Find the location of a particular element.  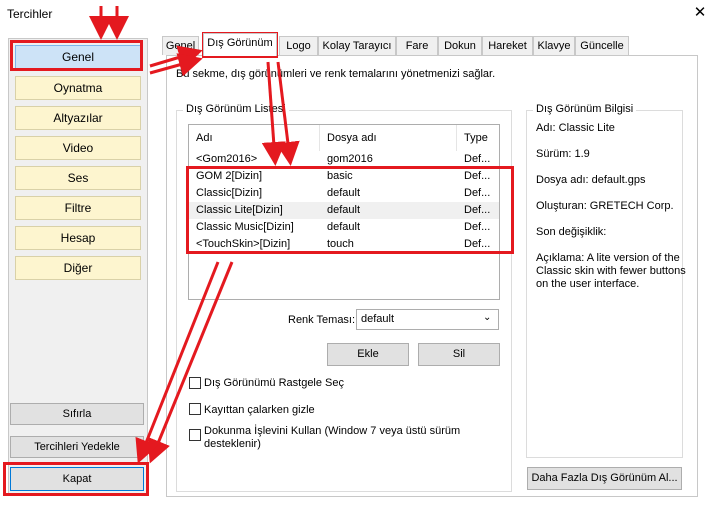

window-title: Tercihler is located at coordinates (30, 14).